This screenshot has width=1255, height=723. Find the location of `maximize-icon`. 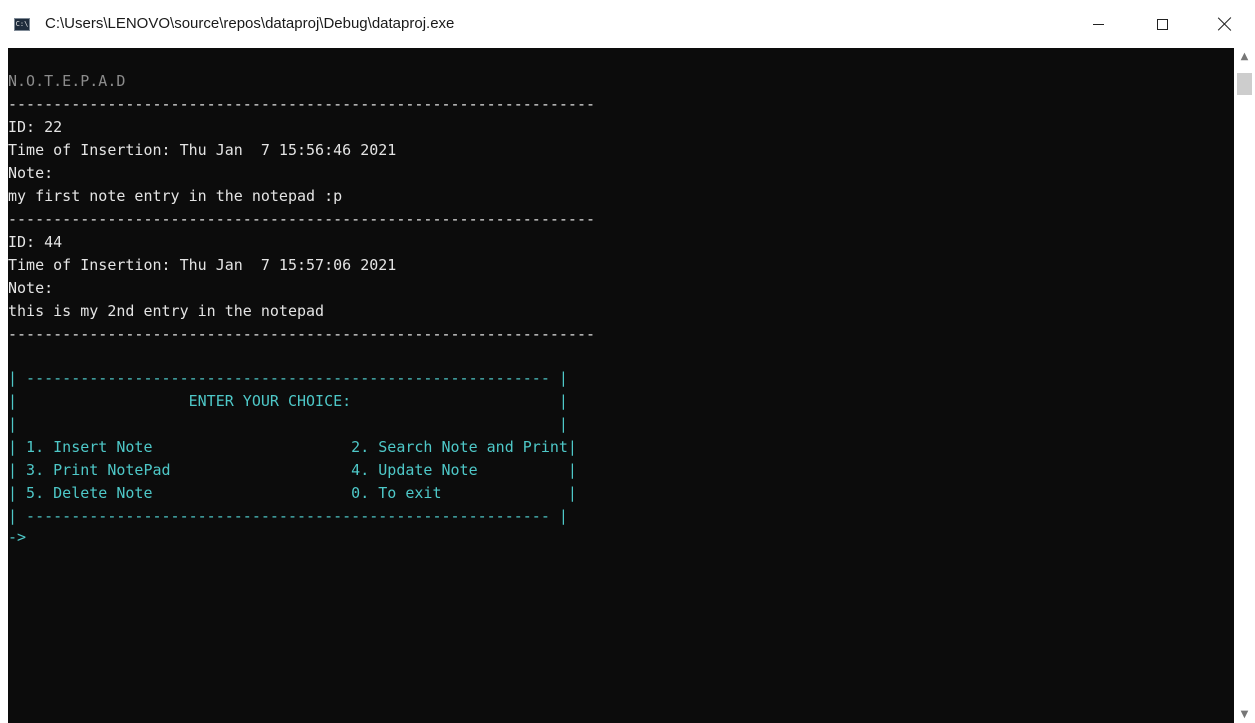

maximize-icon is located at coordinates (1162, 24).